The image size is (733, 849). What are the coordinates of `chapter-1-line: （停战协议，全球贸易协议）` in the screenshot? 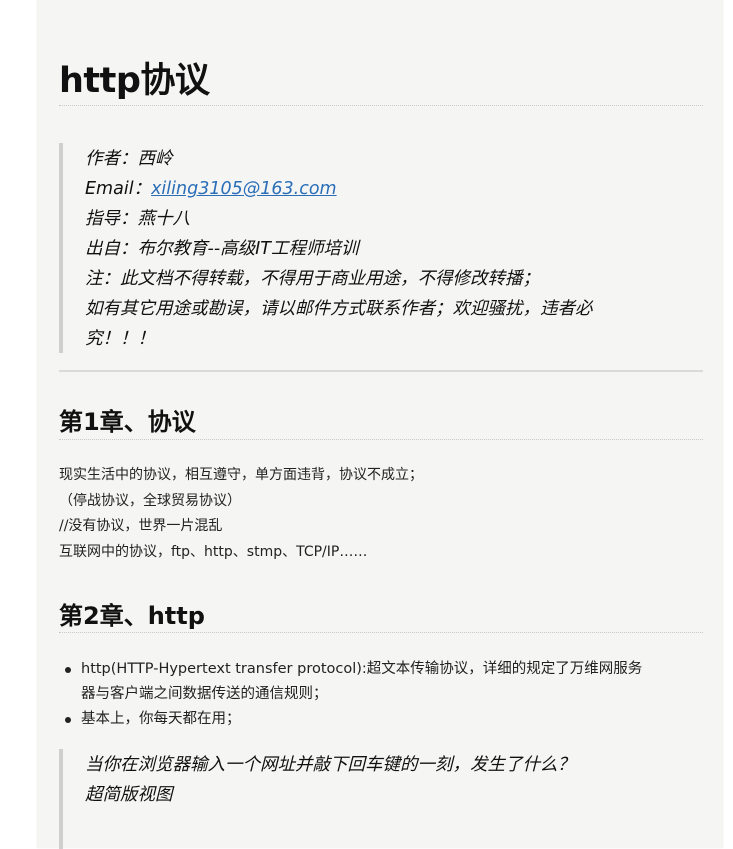 It's located at (150, 500).